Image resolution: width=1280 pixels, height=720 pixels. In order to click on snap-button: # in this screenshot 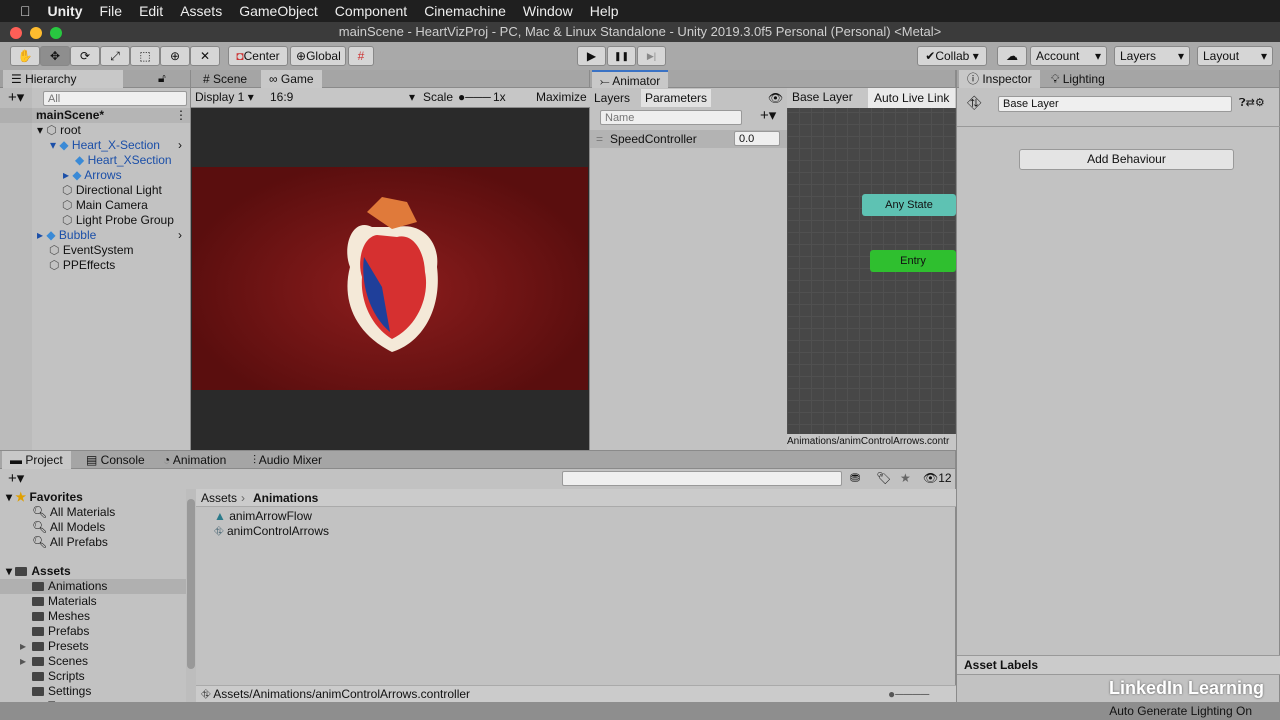, I will do `click(361, 56)`.